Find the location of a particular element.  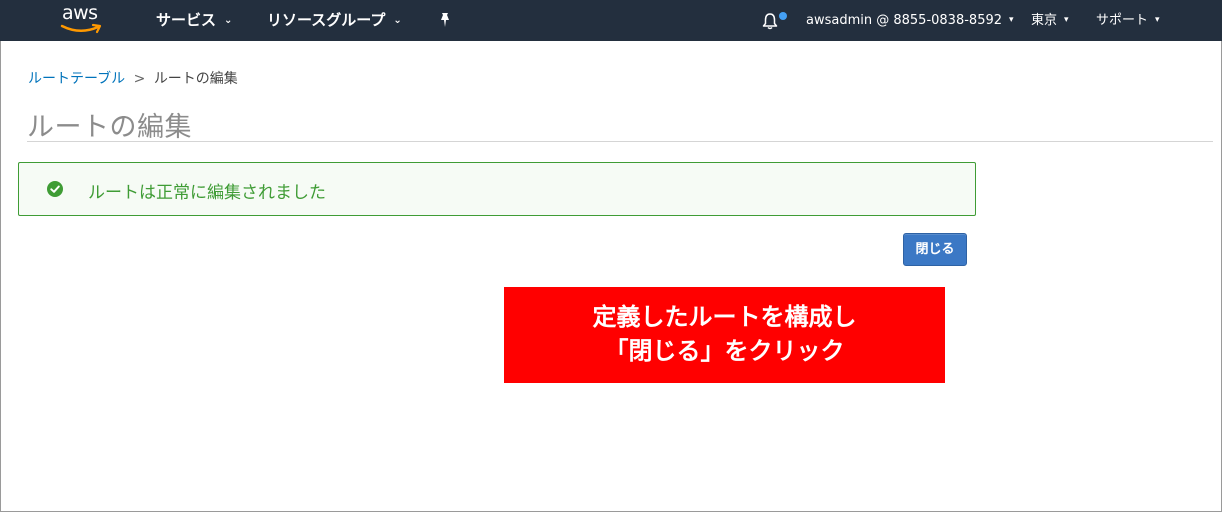

region-label: 東京 is located at coordinates (1044, 20).